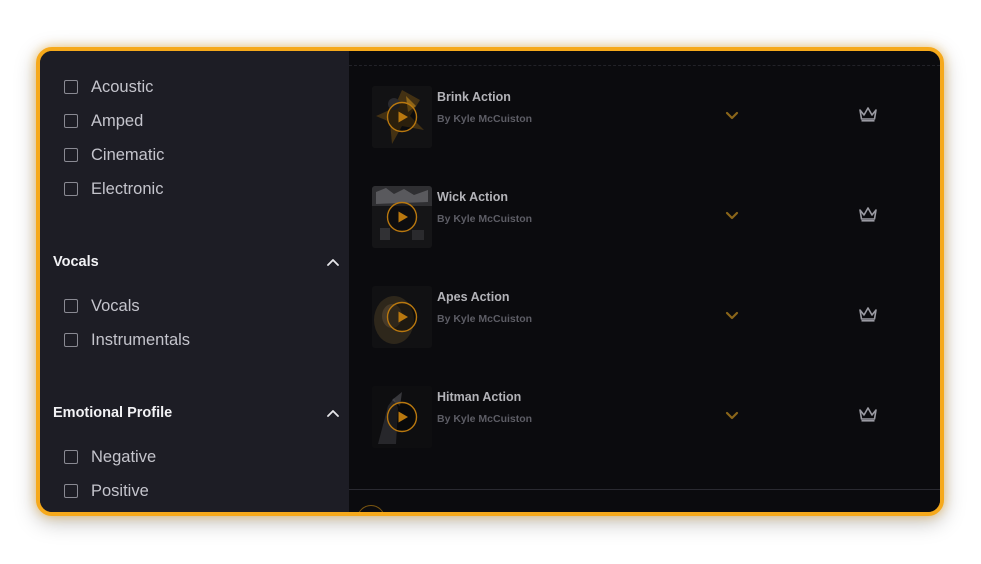 This screenshot has height=564, width=981. What do you see at coordinates (120, 490) in the screenshot?
I see `filter-label: Positive` at bounding box center [120, 490].